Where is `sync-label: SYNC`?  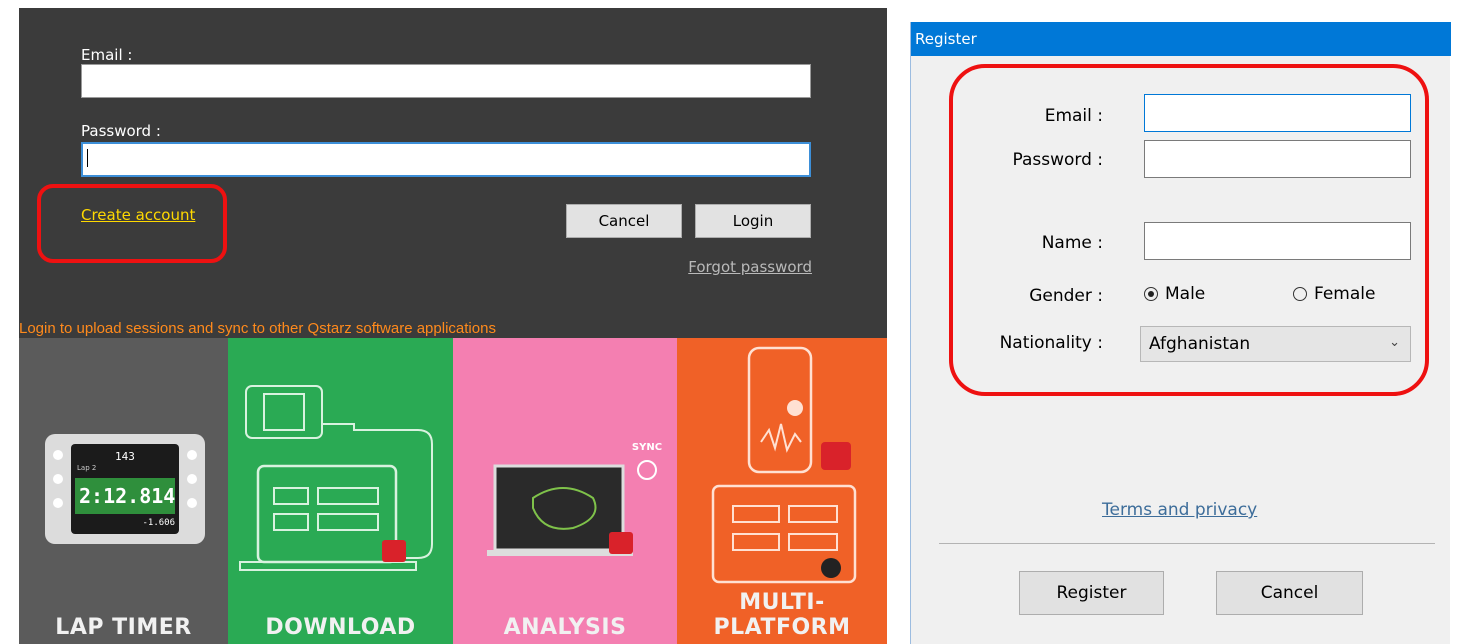
sync-label: SYNC is located at coordinates (647, 447).